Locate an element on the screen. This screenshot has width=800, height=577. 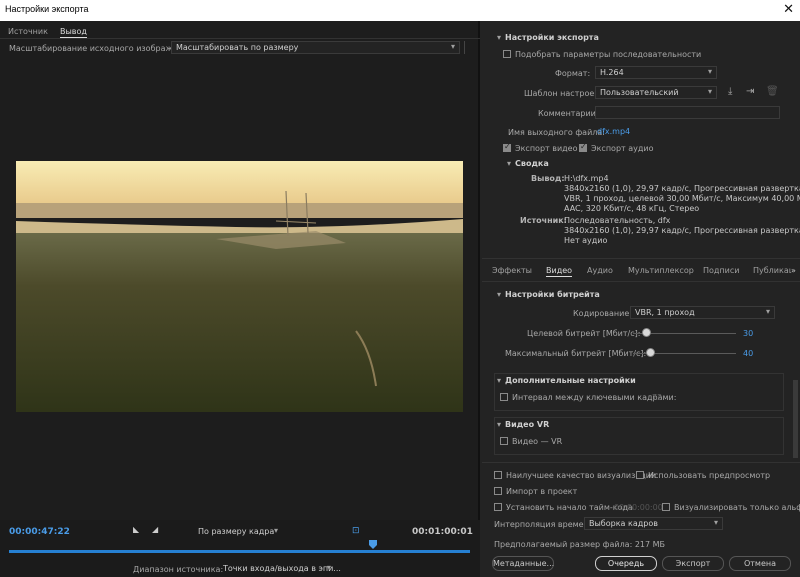
export-settings-header: ▾ Настройки экспорта is located at coordinates (548, 37).